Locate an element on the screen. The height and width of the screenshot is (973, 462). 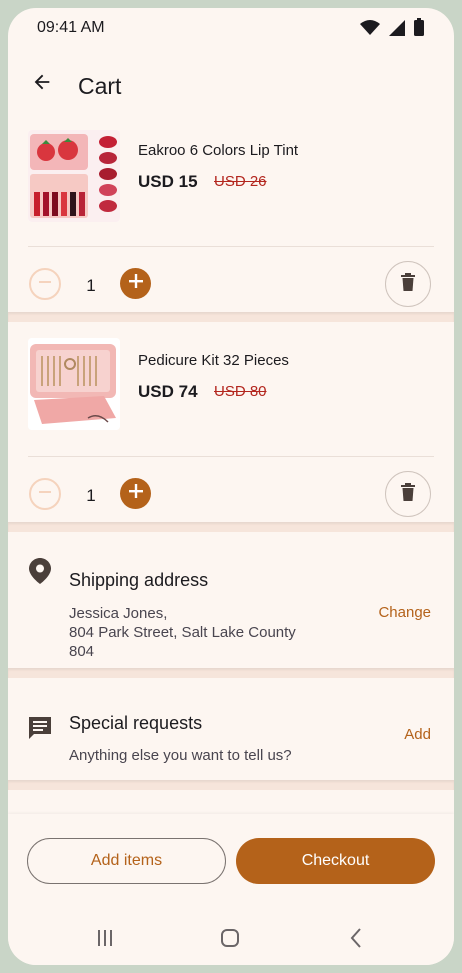
product-original-price: USD 80 is located at coordinates (240, 391).